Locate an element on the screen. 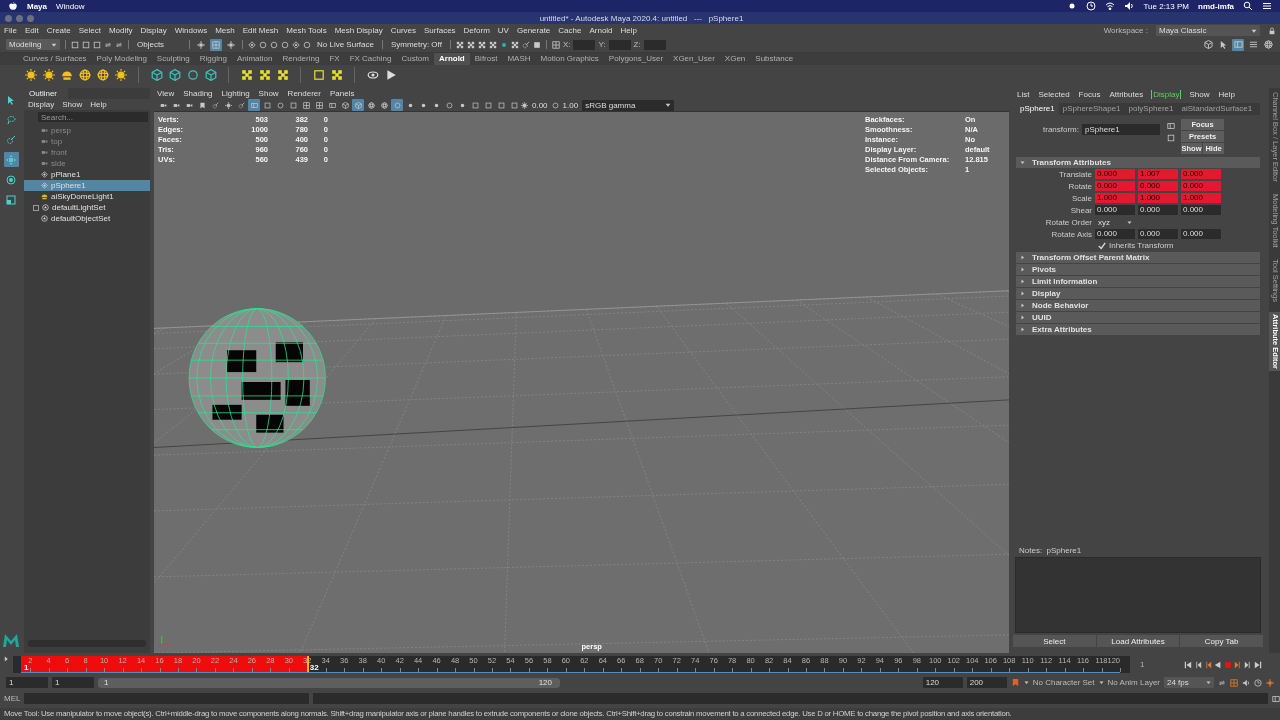 Image resolution: width=1280 pixels, height=720 pixels. menu-item: Mesh Tools is located at coordinates (306, 30).